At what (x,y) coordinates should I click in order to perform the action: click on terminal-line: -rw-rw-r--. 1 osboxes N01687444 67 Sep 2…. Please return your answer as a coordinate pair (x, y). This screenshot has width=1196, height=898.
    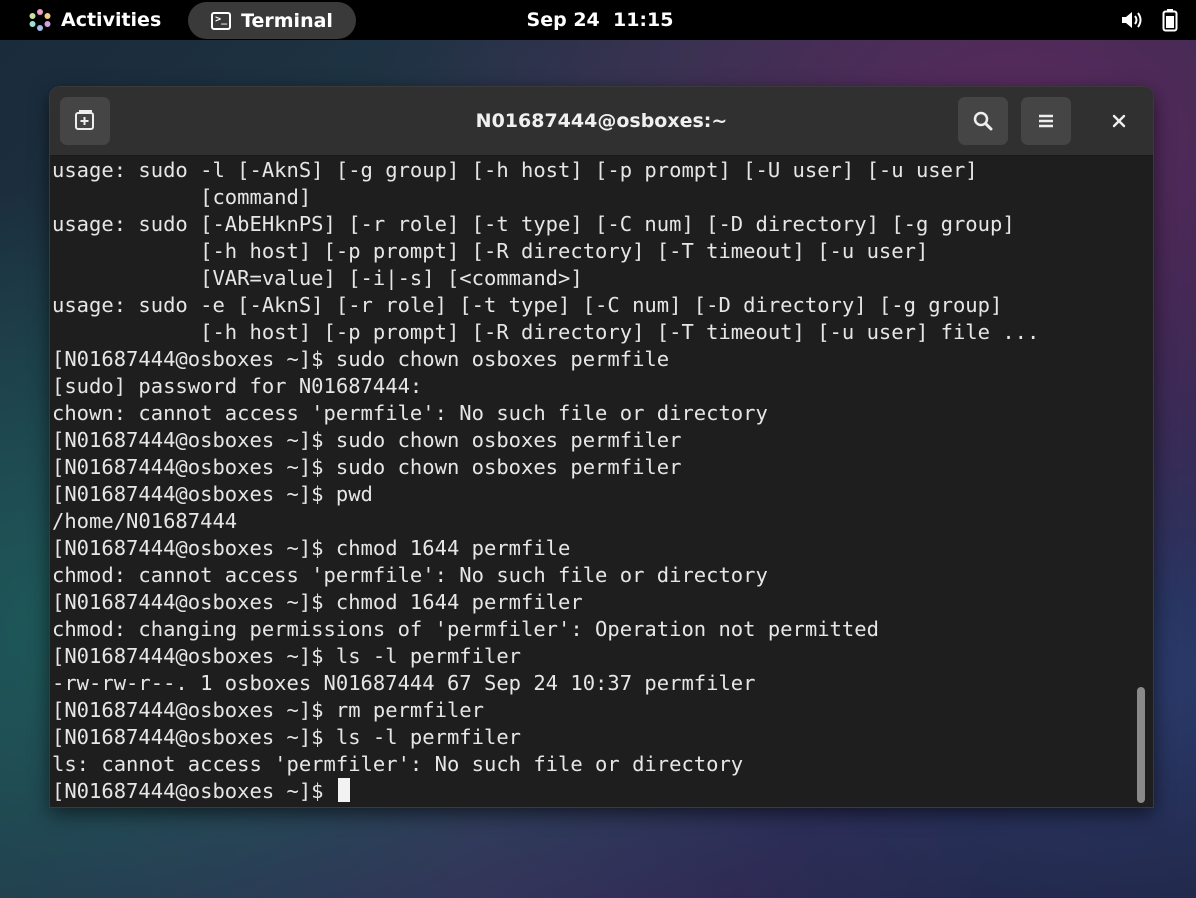
    Looking at the image, I should click on (404, 683).